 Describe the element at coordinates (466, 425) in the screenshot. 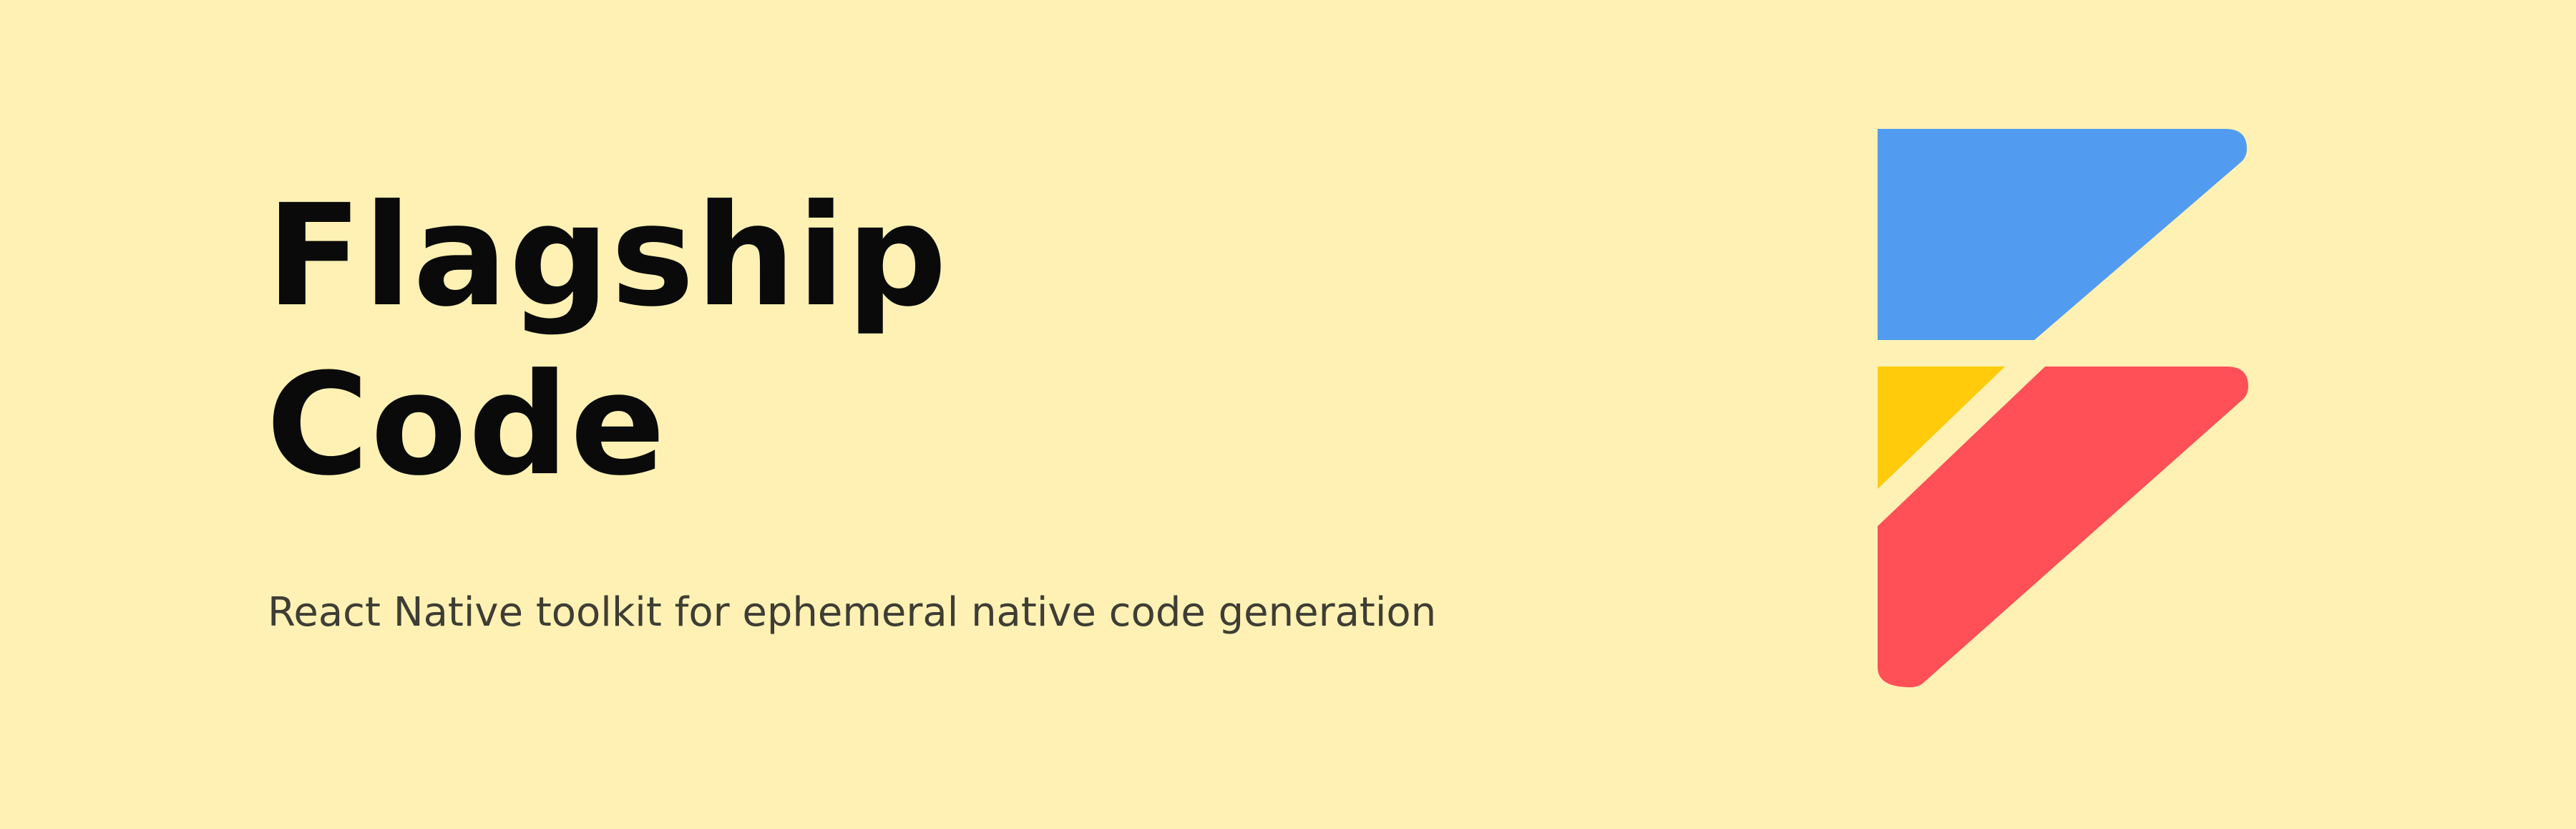

I see `title-line-2: Code` at that location.